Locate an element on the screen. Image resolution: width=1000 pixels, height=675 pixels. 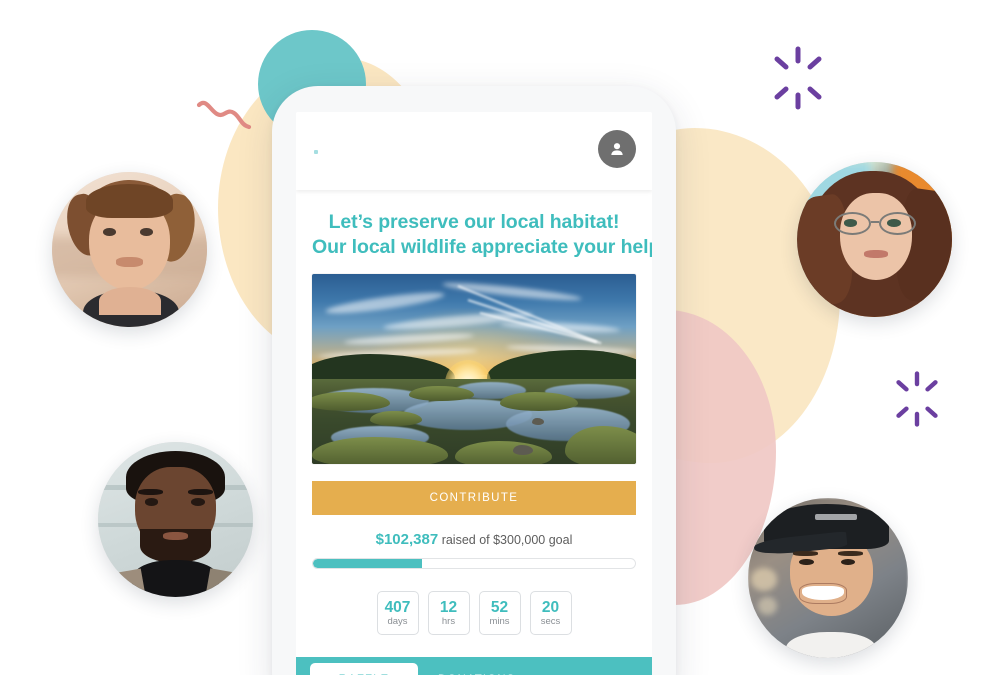
countdown-label: hrs is located at coordinates (448, 621).